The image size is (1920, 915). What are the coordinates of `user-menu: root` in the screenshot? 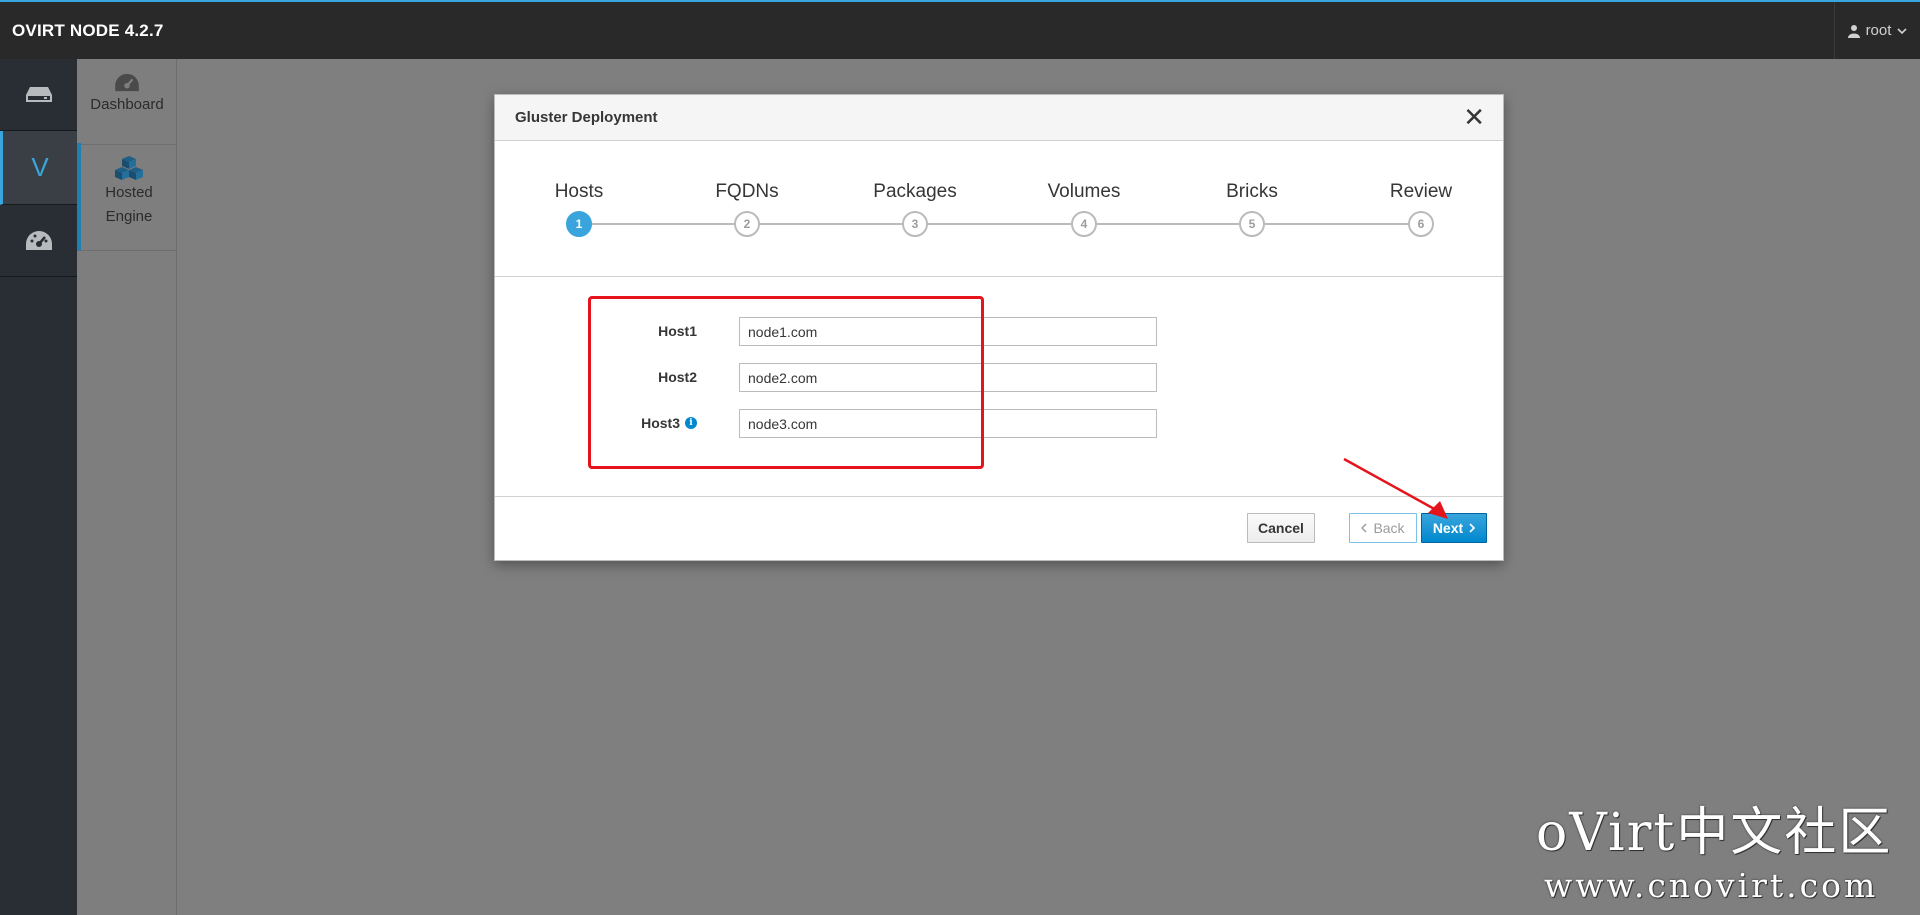 It's located at (1877, 30).